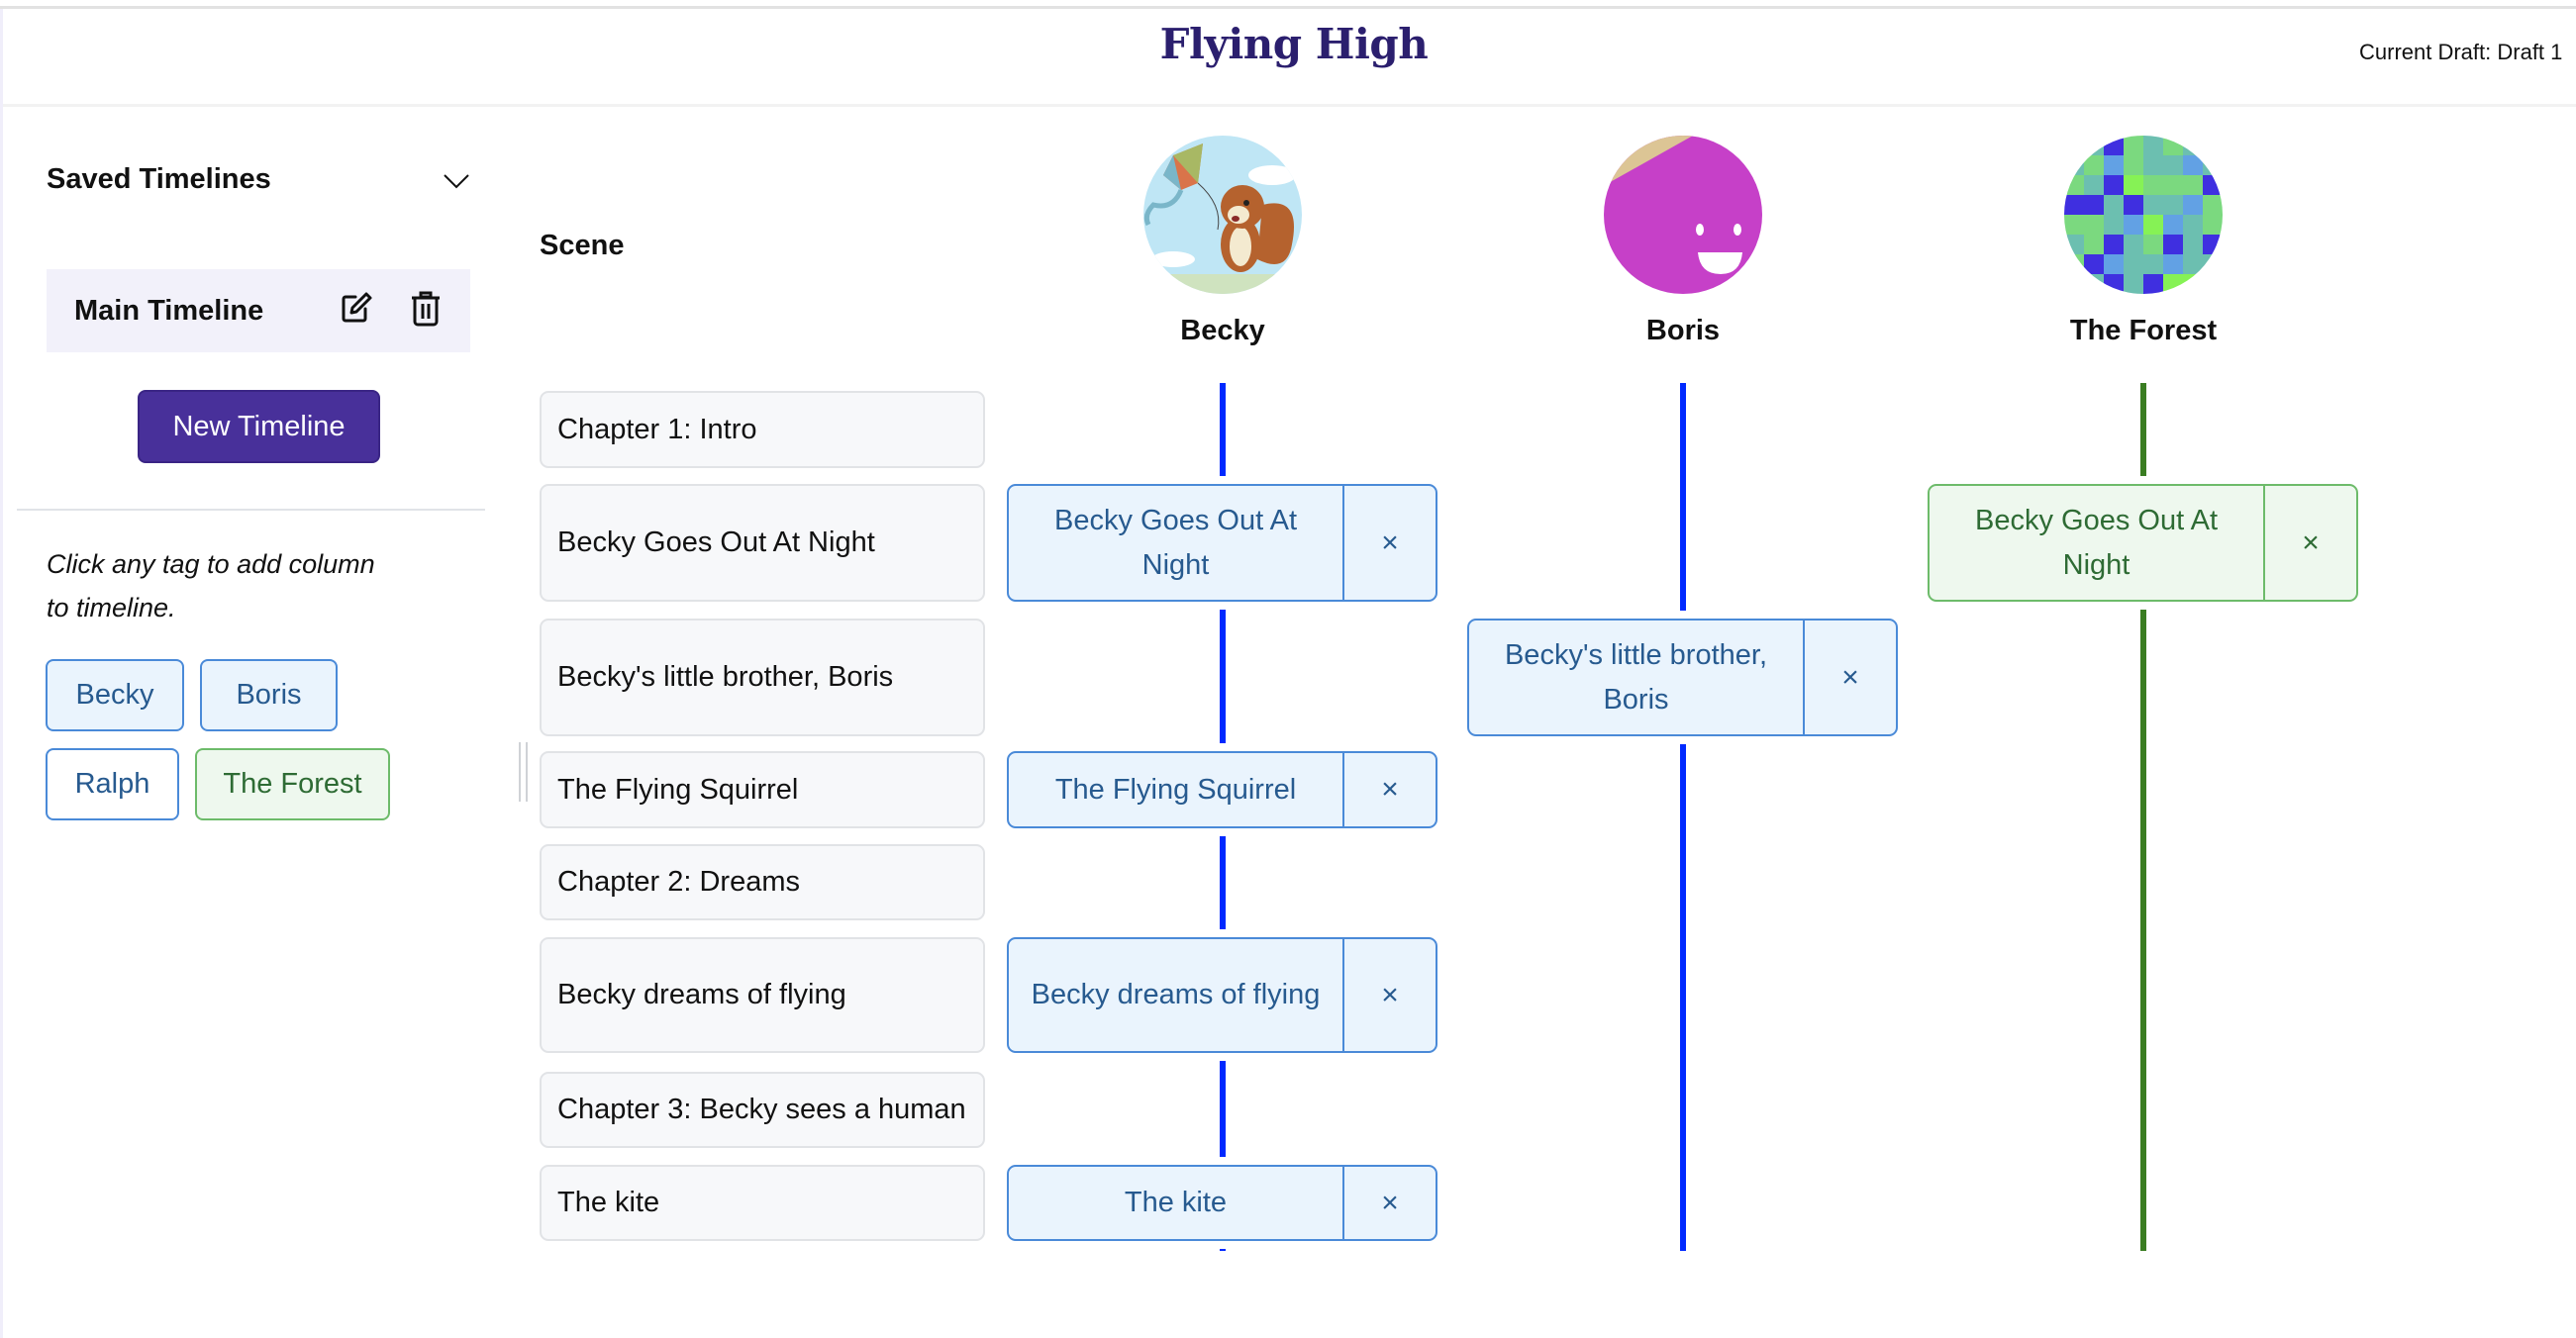  I want to click on timeline-card-label: The Flying Squirrel, so click(1176, 790).